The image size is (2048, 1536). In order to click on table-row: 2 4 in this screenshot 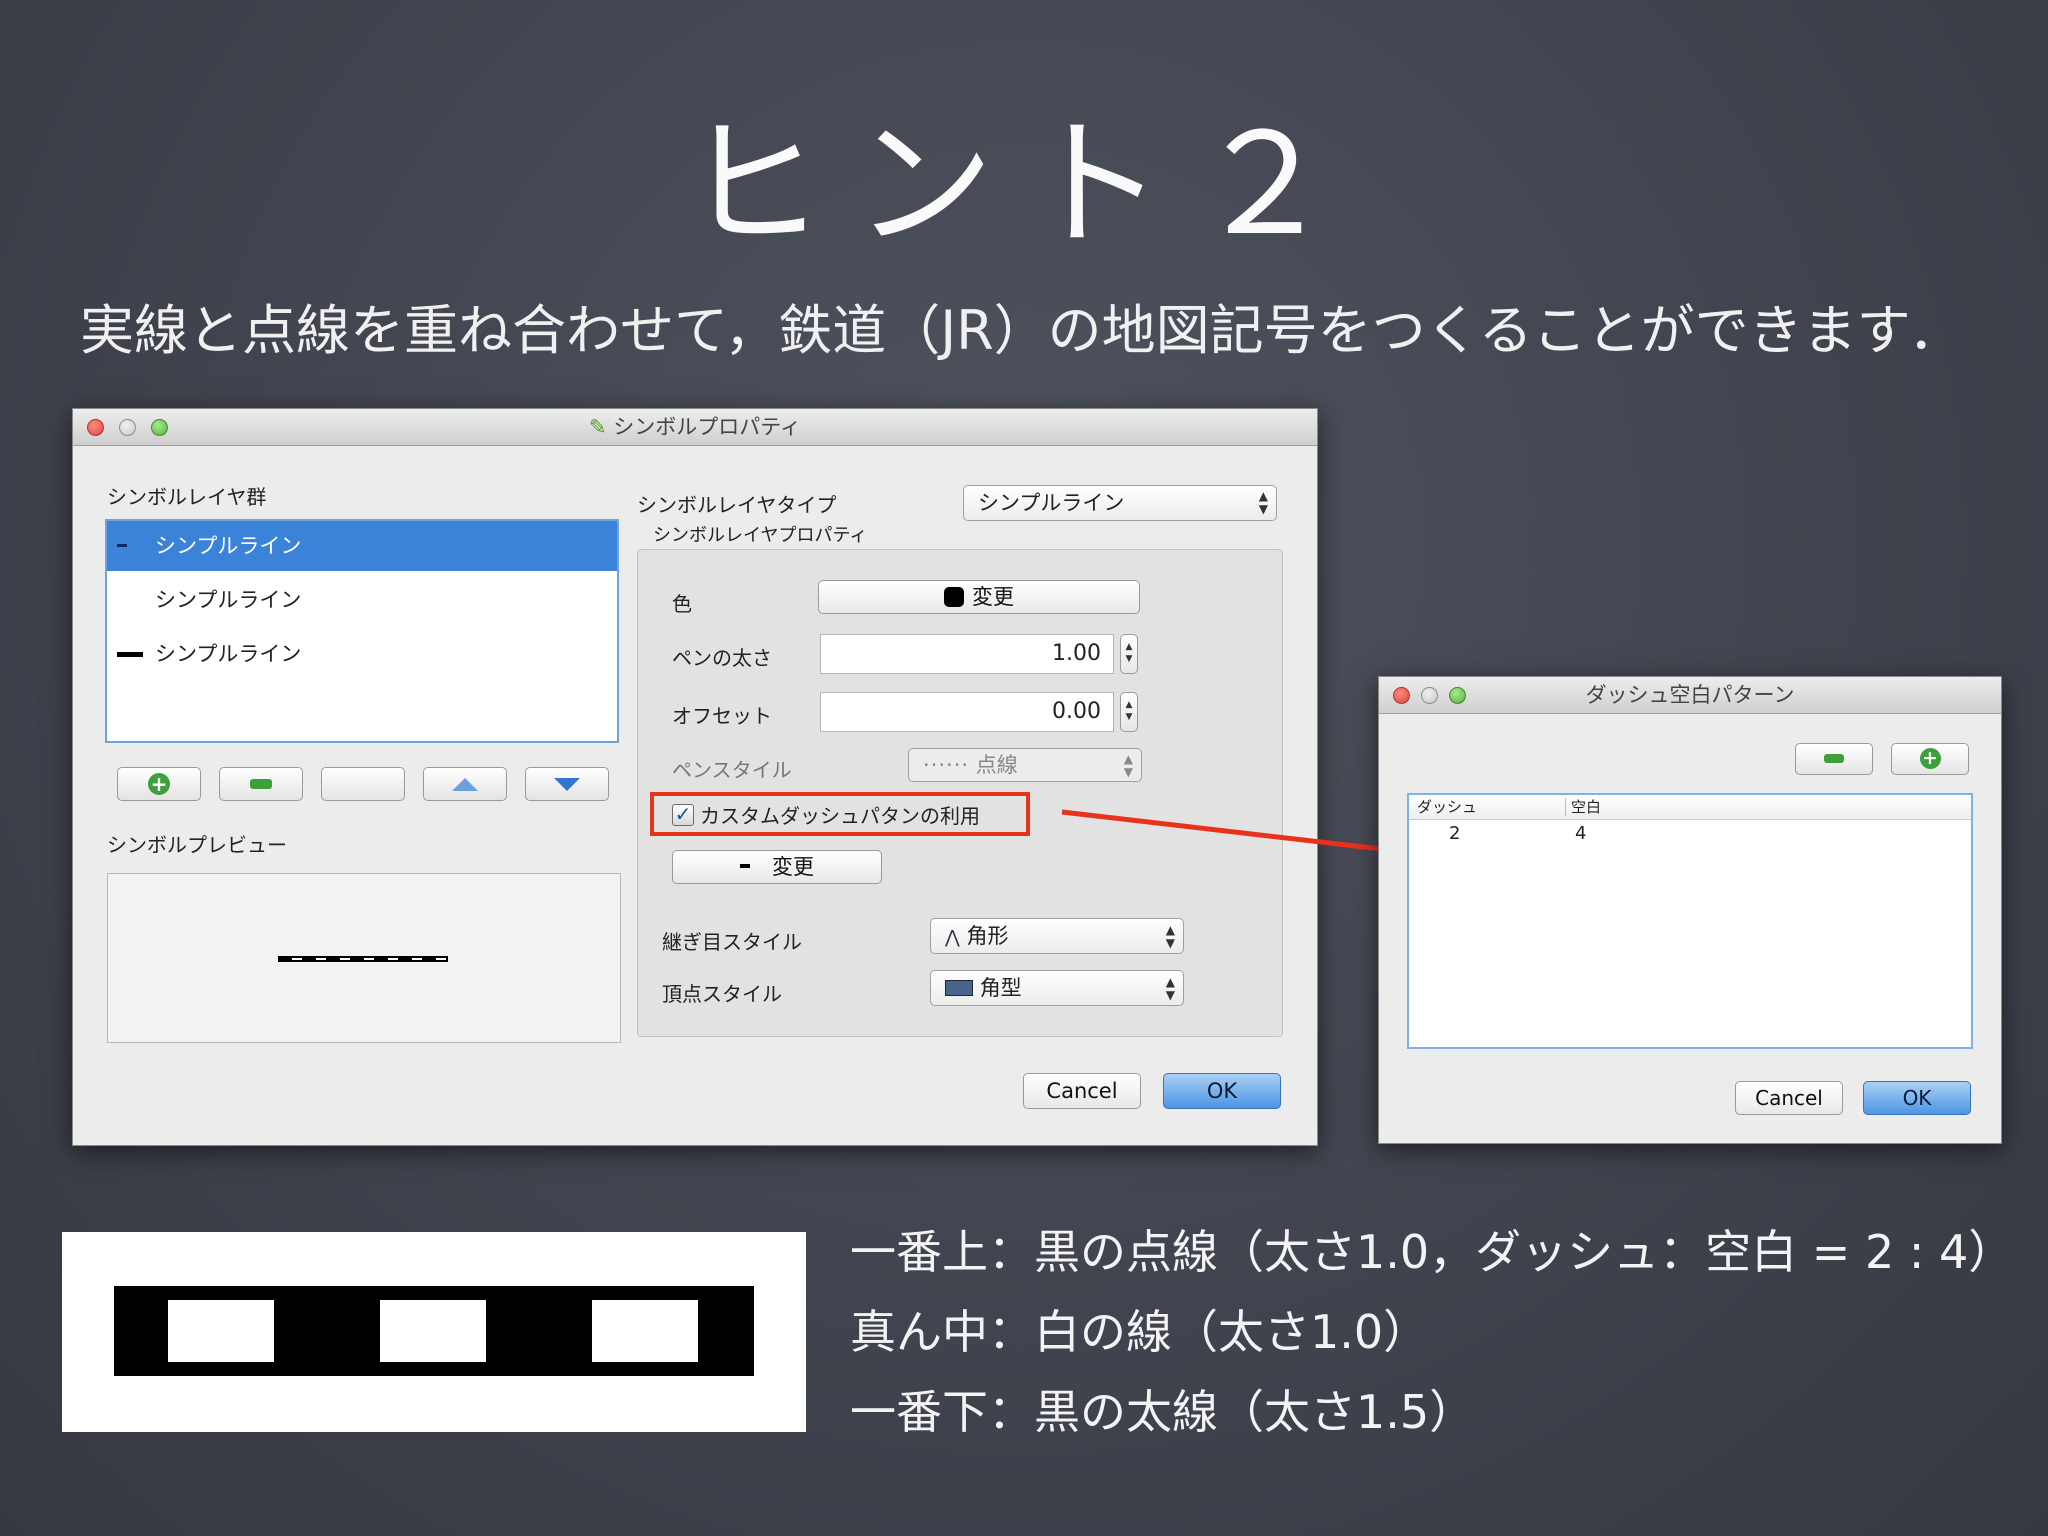, I will do `click(1690, 834)`.